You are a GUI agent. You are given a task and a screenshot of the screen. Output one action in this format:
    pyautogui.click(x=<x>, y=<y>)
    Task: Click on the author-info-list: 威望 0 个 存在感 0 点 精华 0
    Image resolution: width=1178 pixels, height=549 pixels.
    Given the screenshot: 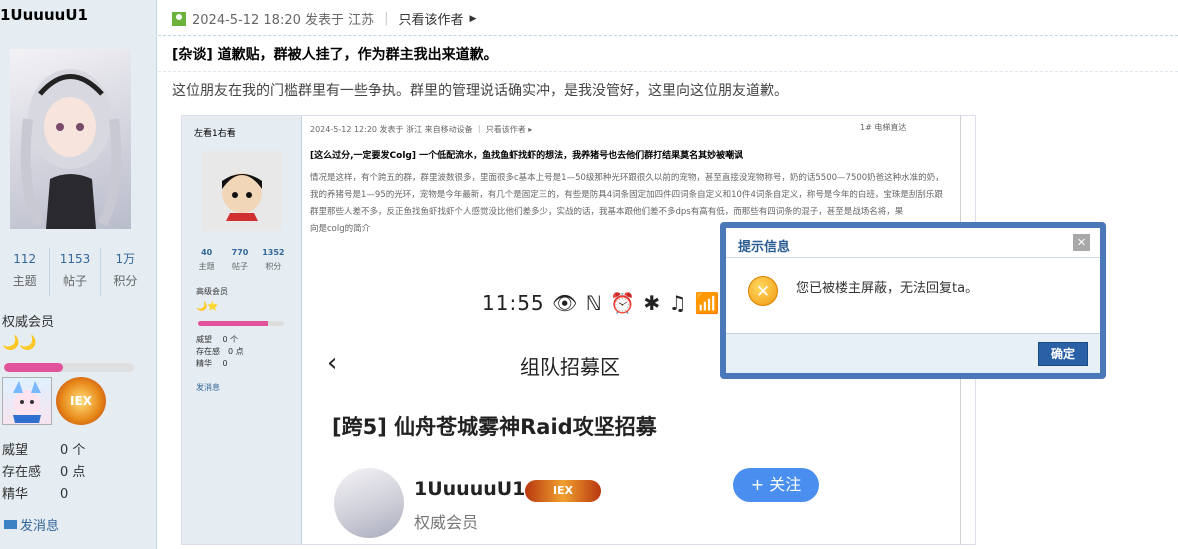 What is the action you would take?
    pyautogui.click(x=43, y=475)
    